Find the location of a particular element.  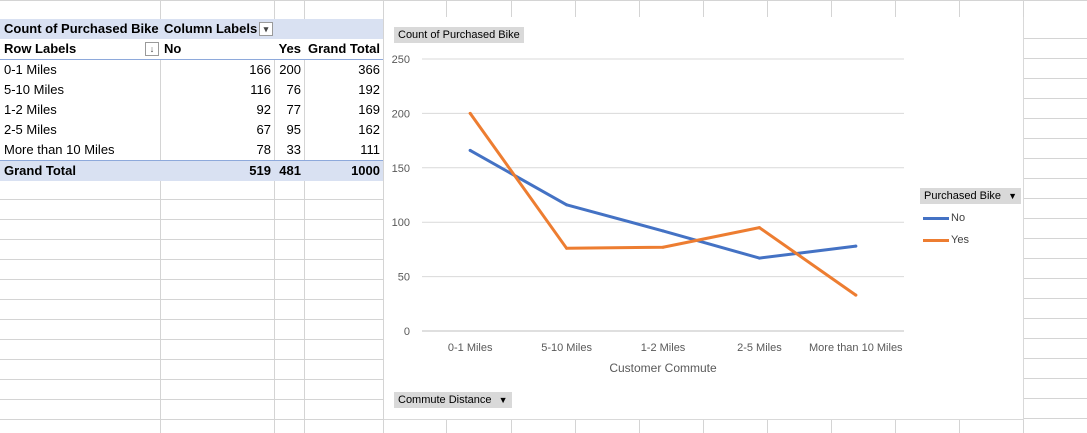

axis-field-label: Commute Distance is located at coordinates (445, 400).